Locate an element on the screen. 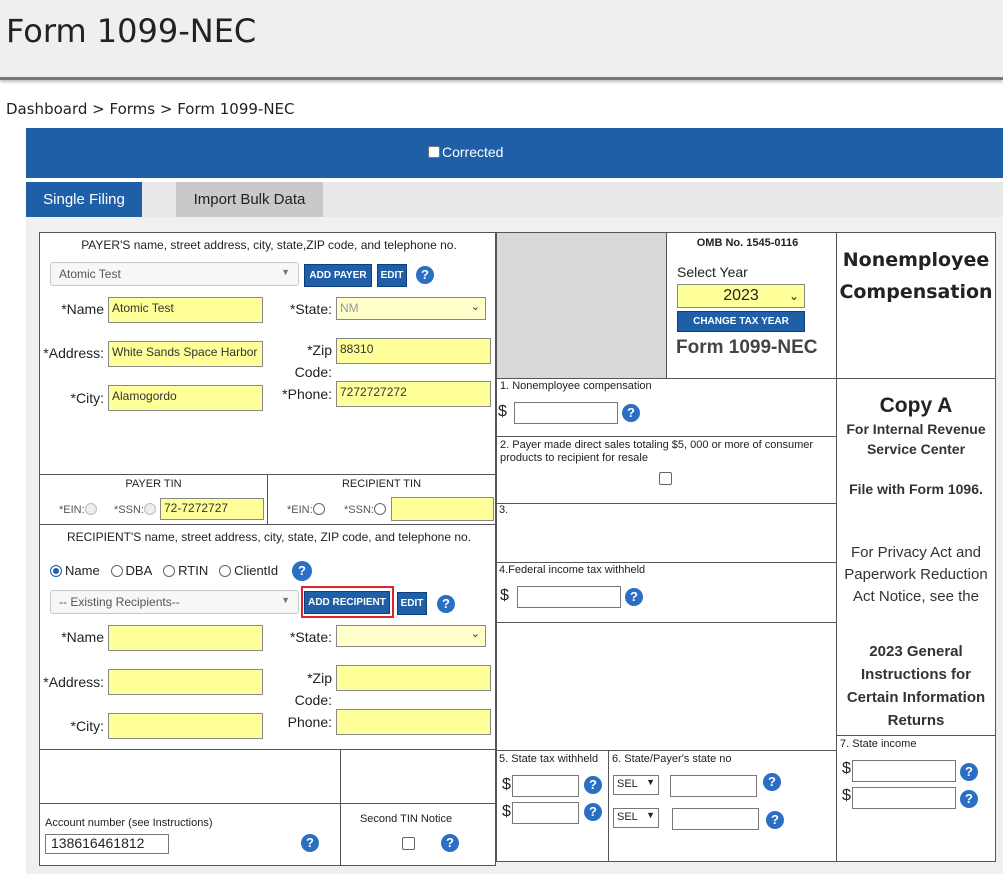 This screenshot has height=874, width=1003. box-5-dollar-2: $ is located at coordinates (506, 811).